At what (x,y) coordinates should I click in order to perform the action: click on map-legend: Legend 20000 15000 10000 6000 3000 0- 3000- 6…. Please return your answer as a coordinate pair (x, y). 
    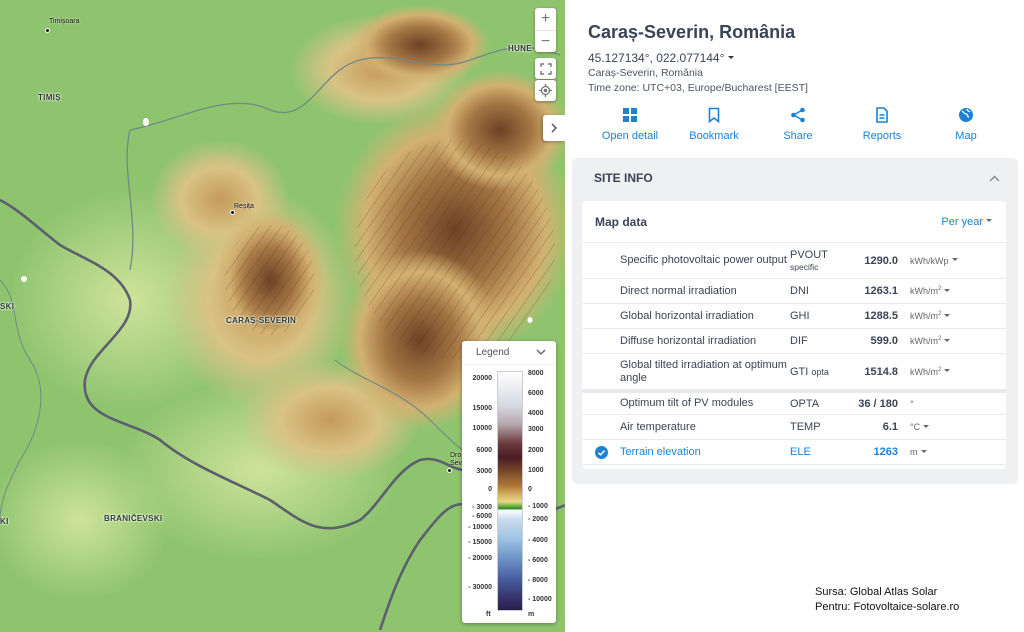
    Looking at the image, I should click on (509, 482).